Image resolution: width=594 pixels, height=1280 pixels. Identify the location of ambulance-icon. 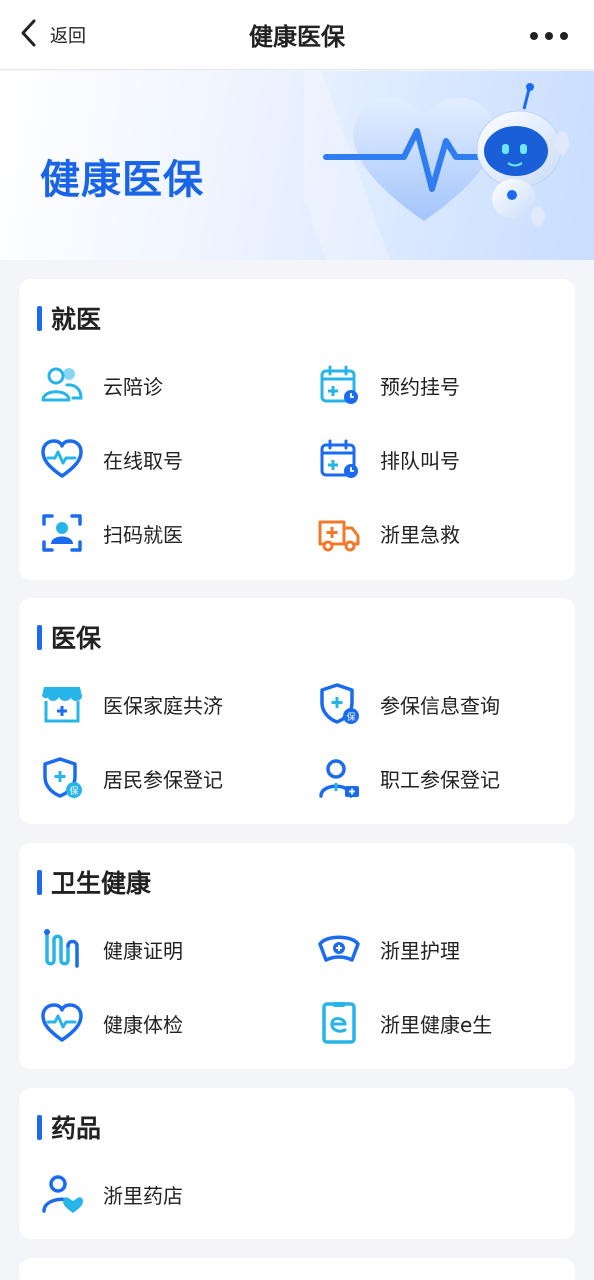
(339, 533).